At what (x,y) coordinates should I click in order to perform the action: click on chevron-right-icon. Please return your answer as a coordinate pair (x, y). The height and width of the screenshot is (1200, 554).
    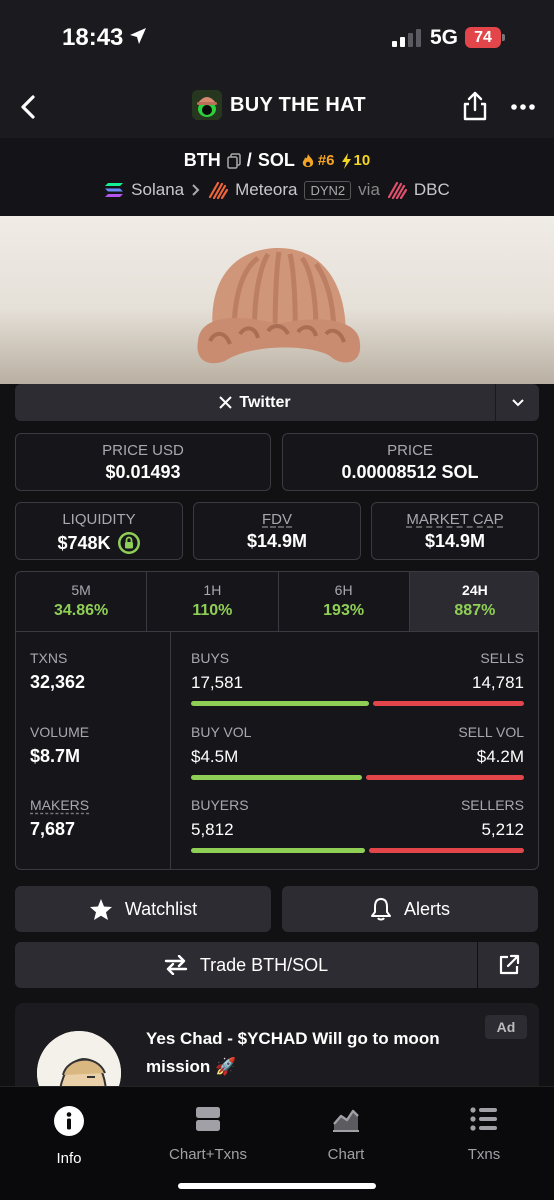
    Looking at the image, I should click on (196, 190).